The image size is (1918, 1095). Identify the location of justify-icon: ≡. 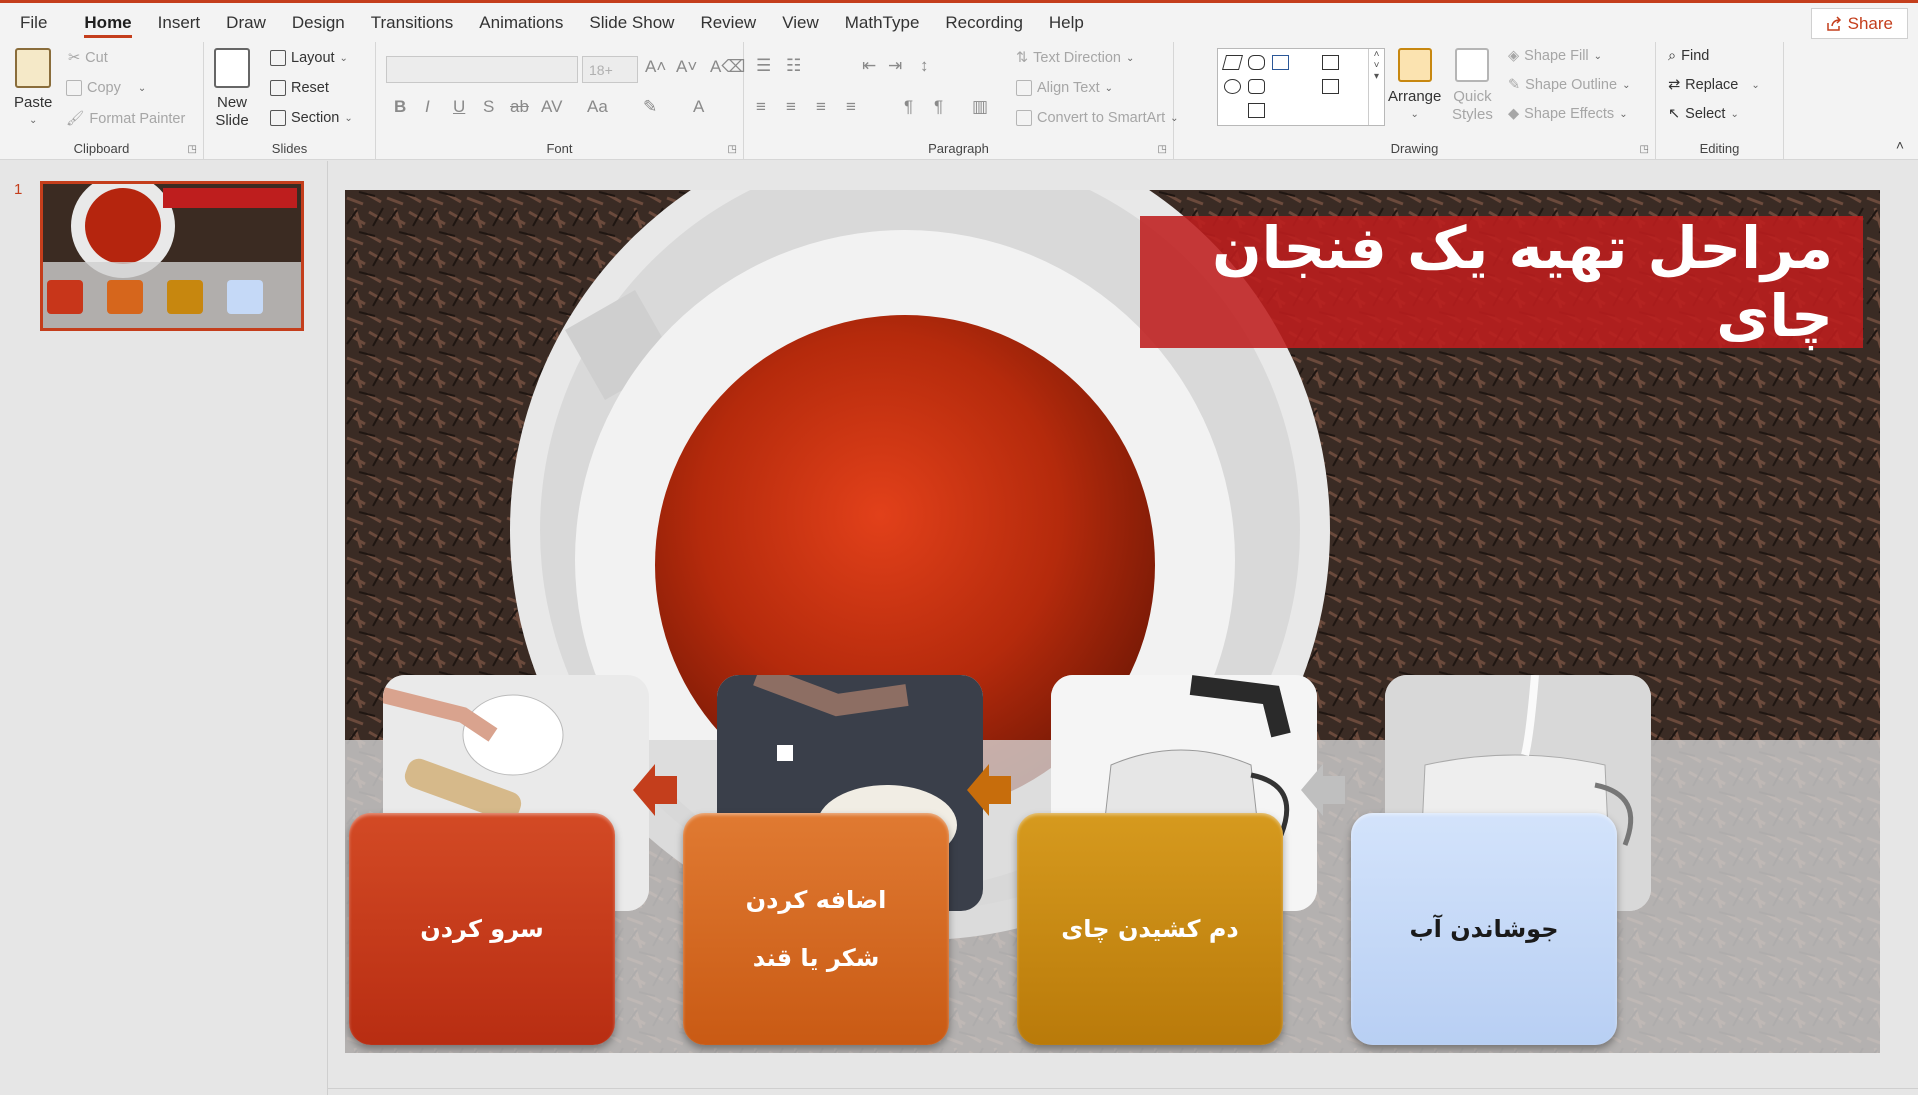
(851, 107).